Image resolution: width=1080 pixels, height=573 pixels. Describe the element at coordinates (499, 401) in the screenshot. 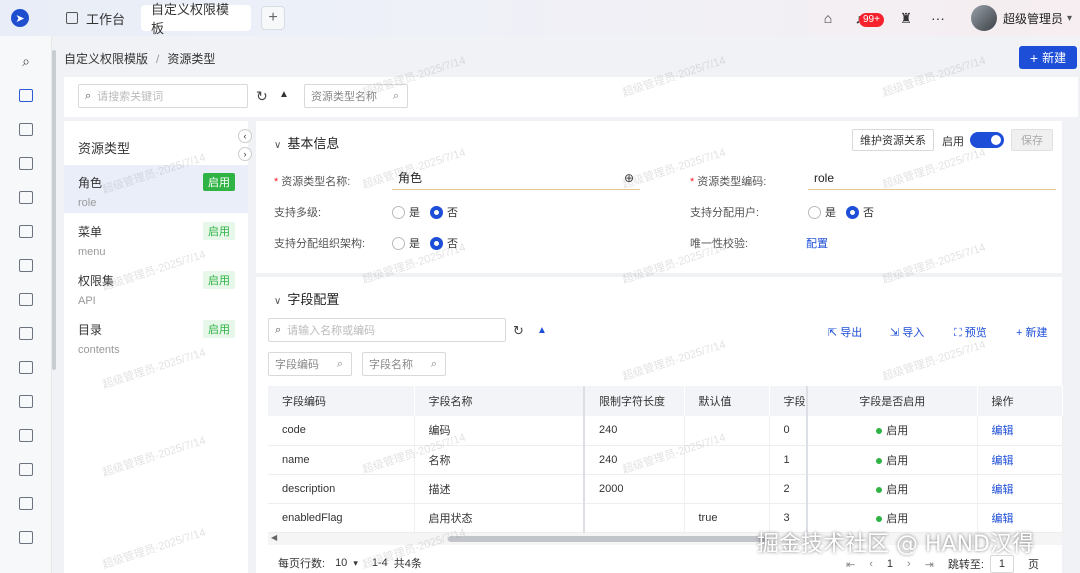

I see `column-header: 字段名称` at that location.